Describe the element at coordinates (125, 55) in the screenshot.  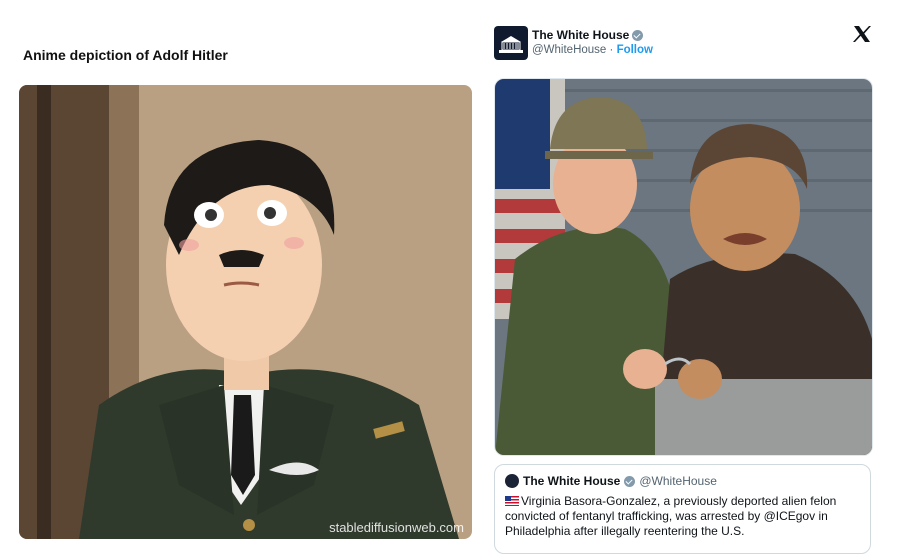
I see `page-title: Anime depiction of Adolf Hitler` at that location.